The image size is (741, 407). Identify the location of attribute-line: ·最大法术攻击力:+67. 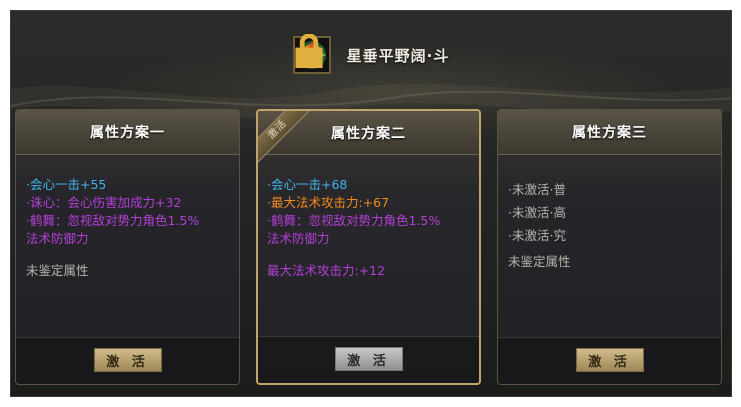
(328, 202).